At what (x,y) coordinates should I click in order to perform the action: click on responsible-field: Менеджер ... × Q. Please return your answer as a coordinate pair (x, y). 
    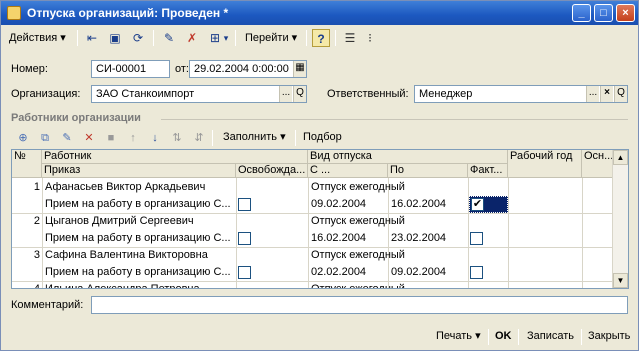
    Looking at the image, I should click on (521, 94).